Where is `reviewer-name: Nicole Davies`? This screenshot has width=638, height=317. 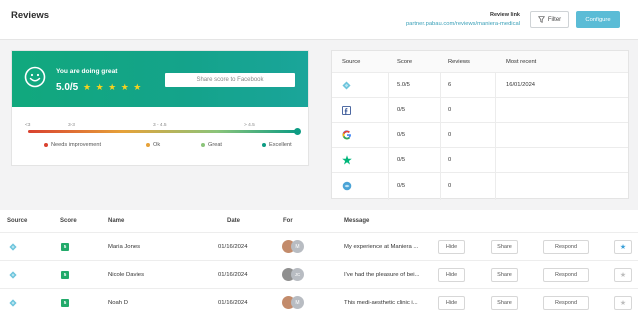
reviewer-name: Nicole Davies is located at coordinates (126, 274).